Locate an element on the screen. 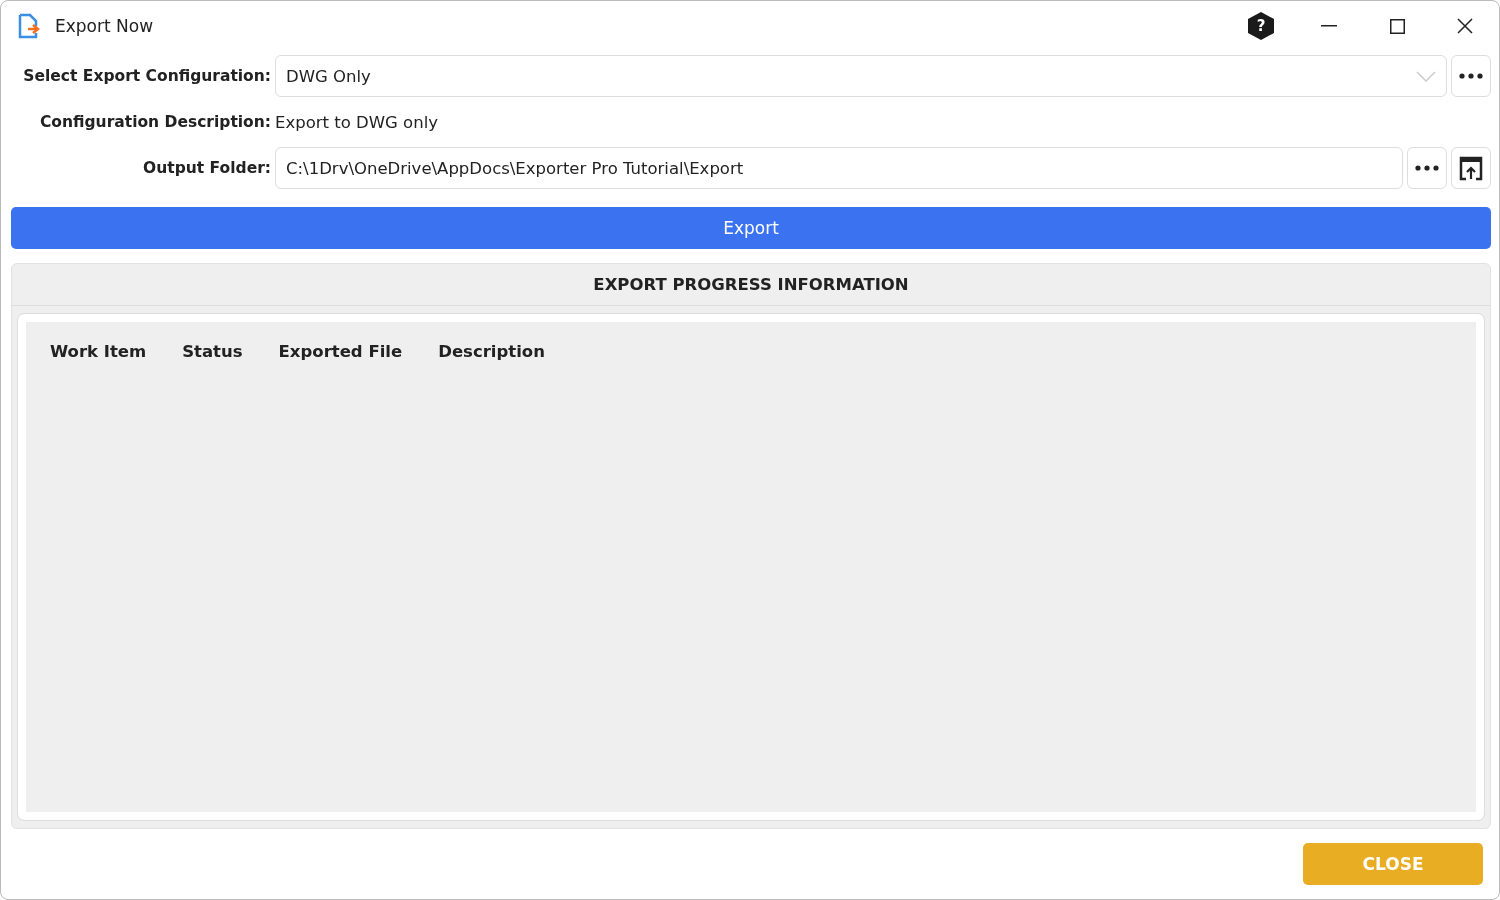  open-folder-button is located at coordinates (1471, 168).